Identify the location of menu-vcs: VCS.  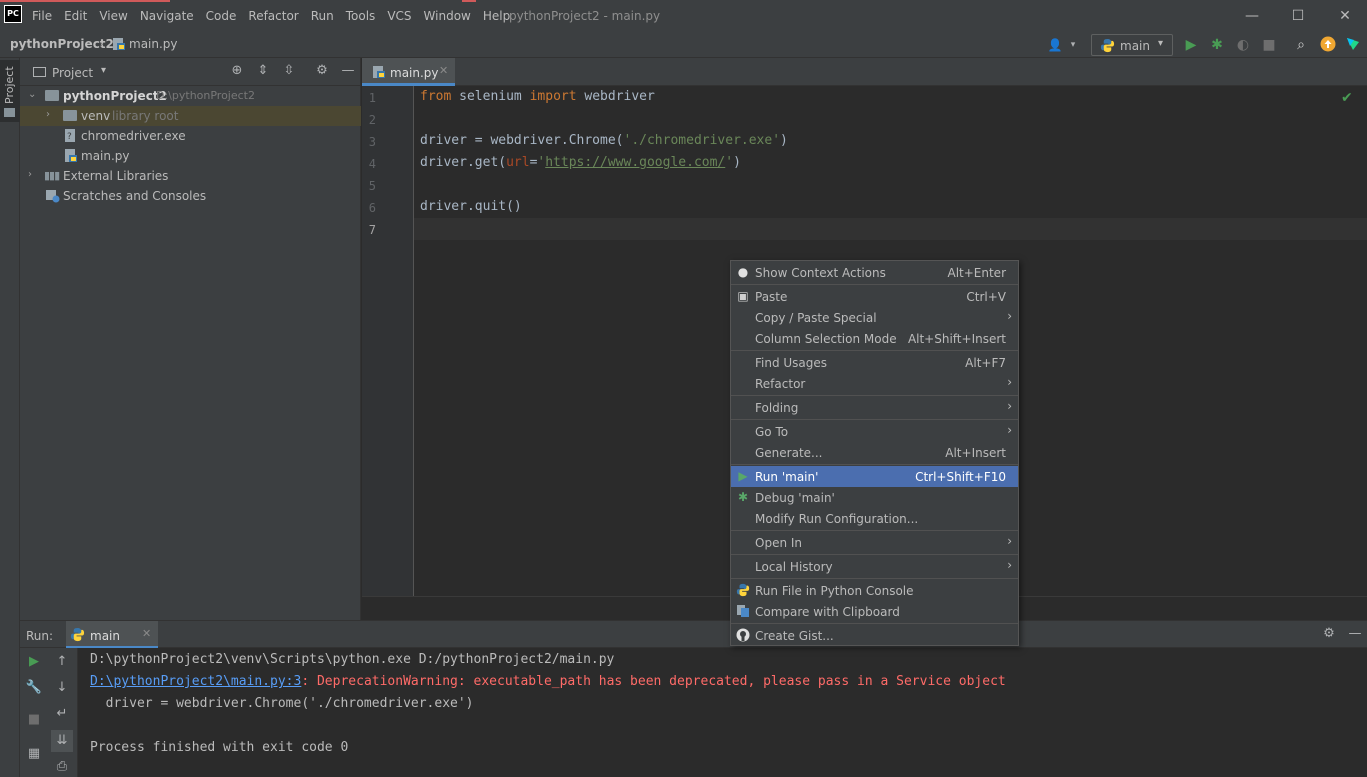
(399, 16).